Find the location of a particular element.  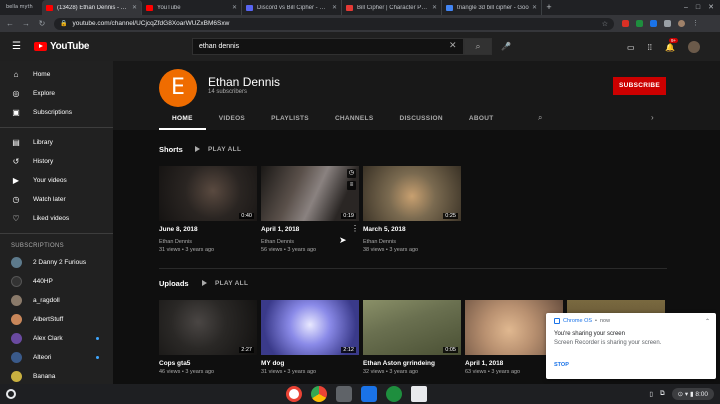

video-channel: Ethan Dennis is located at coordinates (412, 242).